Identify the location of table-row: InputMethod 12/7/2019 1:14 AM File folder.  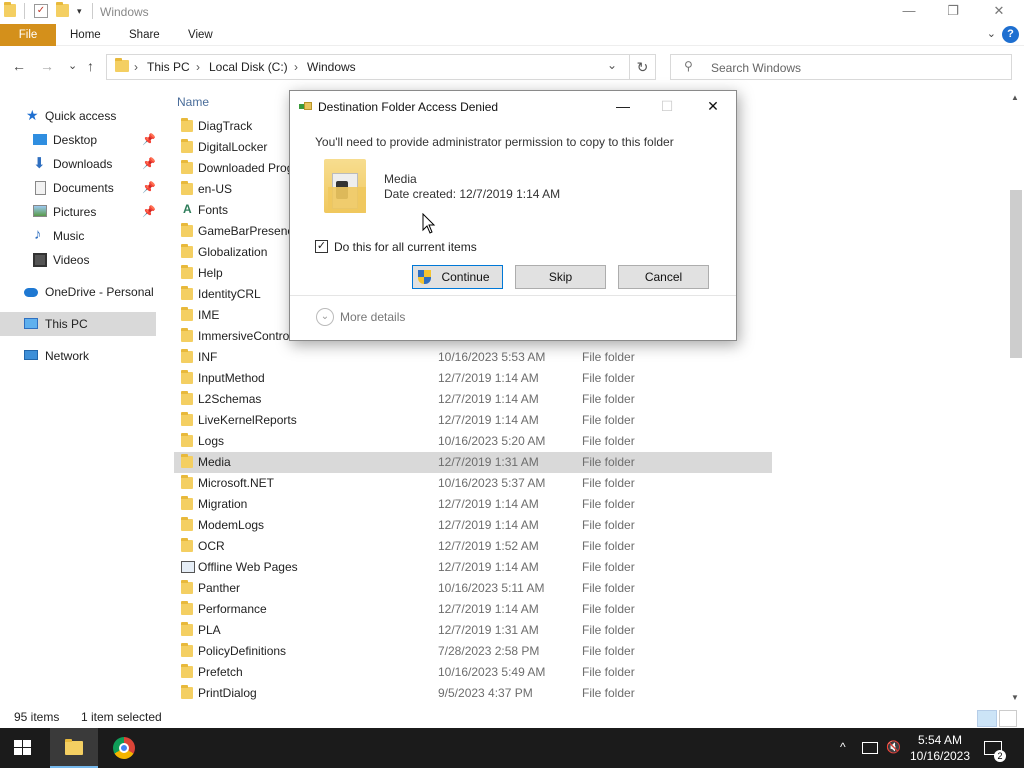
(473, 378).